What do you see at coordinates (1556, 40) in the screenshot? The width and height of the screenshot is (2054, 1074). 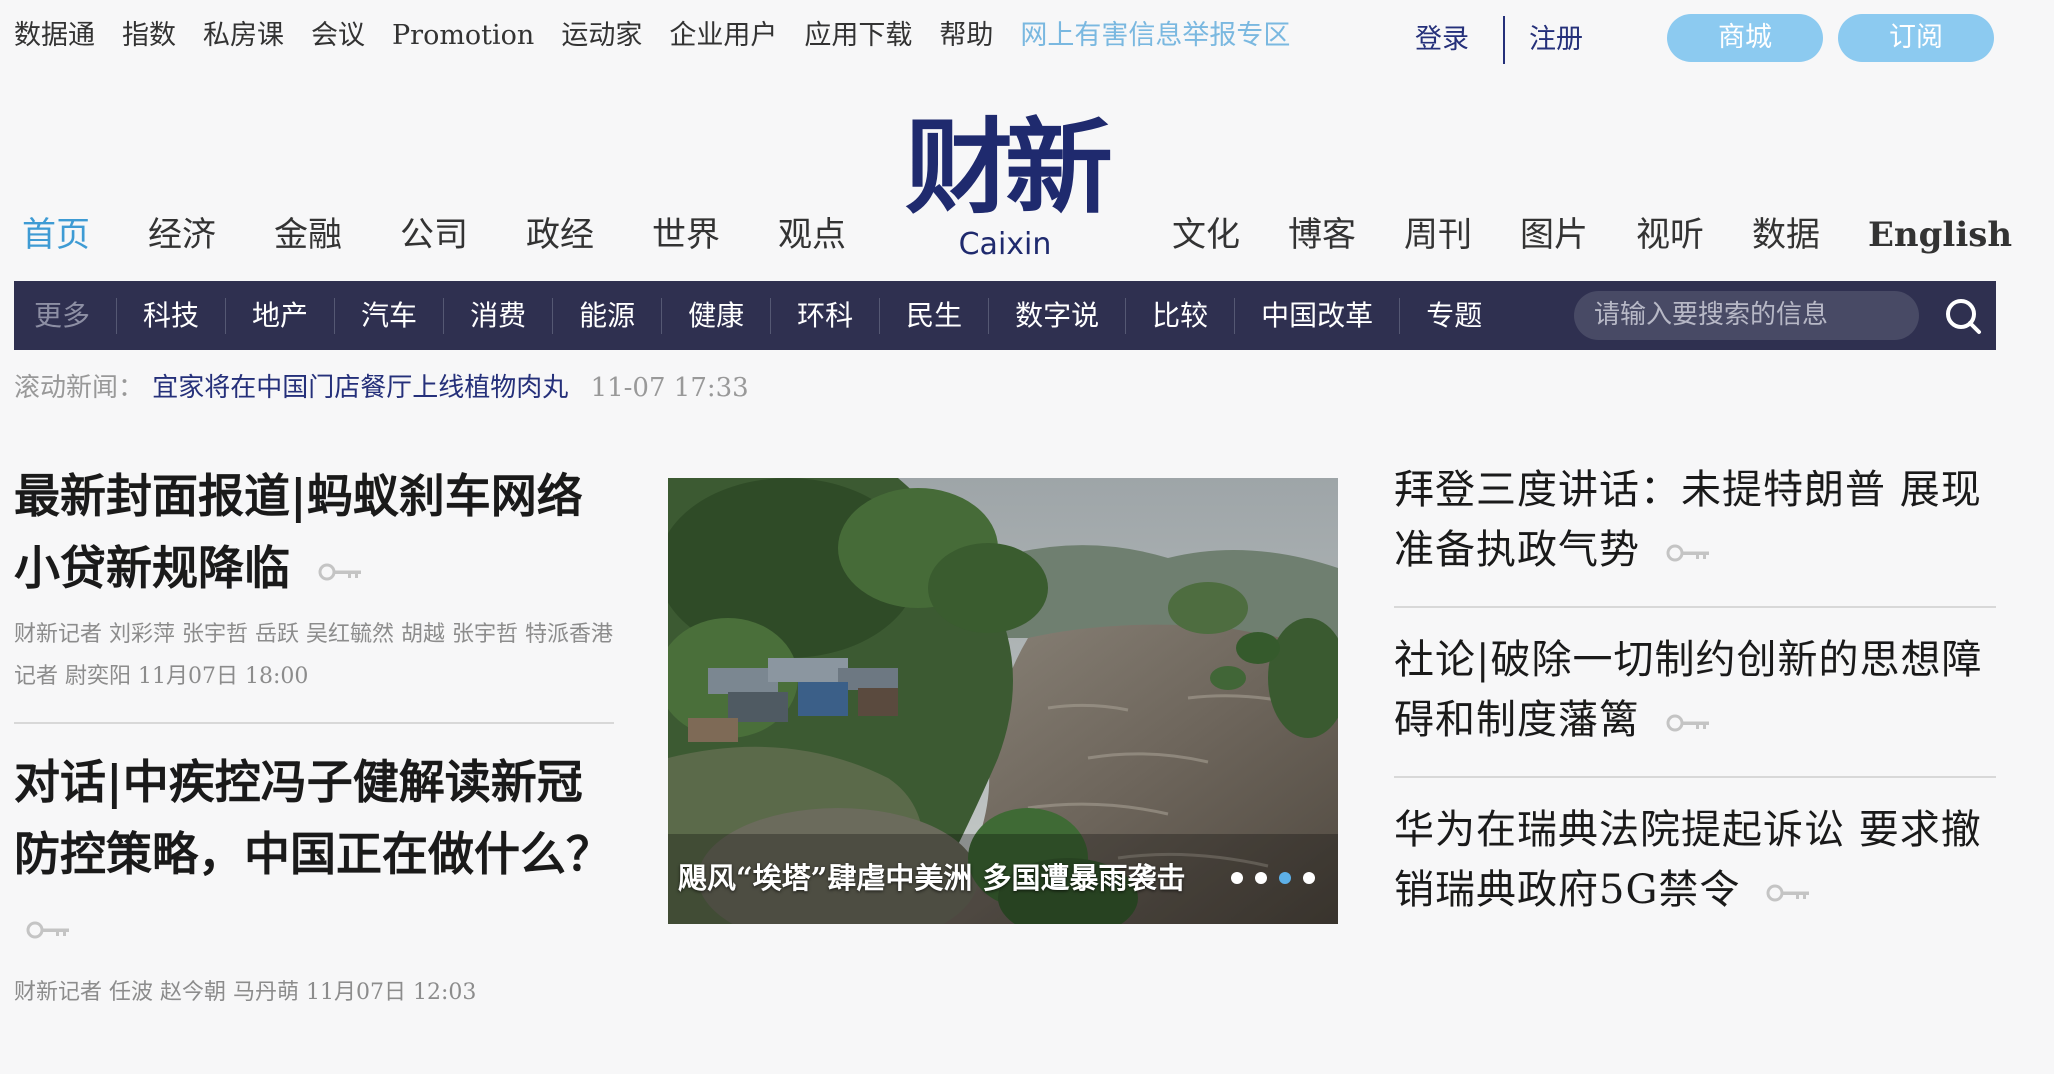 I see `register-link: 注册` at bounding box center [1556, 40].